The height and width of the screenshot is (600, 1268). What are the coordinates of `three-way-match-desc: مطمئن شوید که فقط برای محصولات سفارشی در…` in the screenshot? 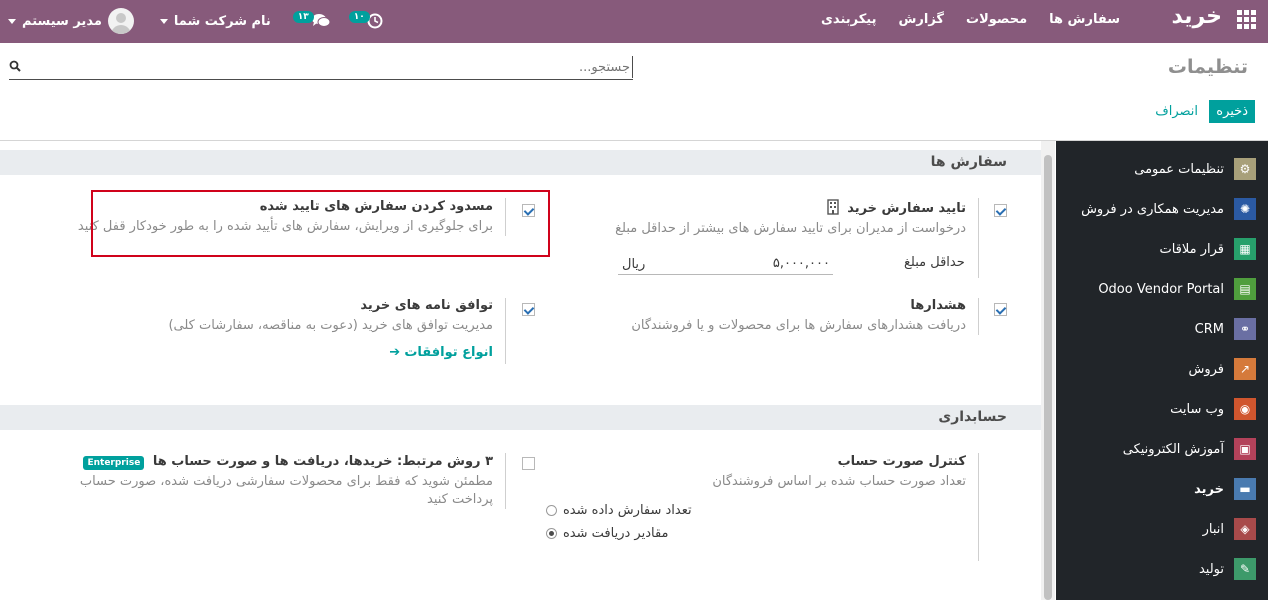 It's located at (286, 490).